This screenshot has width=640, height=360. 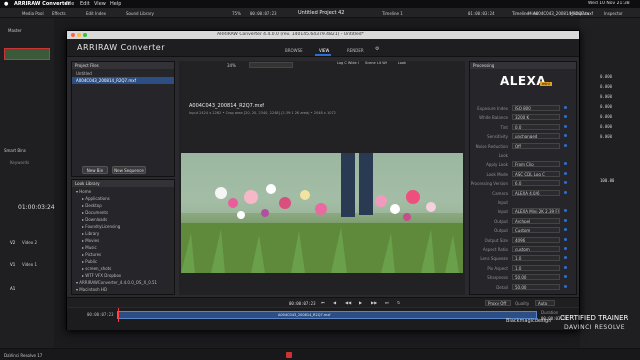 I want to click on look-library-item: ▸ Downloads, so click(x=123, y=219).